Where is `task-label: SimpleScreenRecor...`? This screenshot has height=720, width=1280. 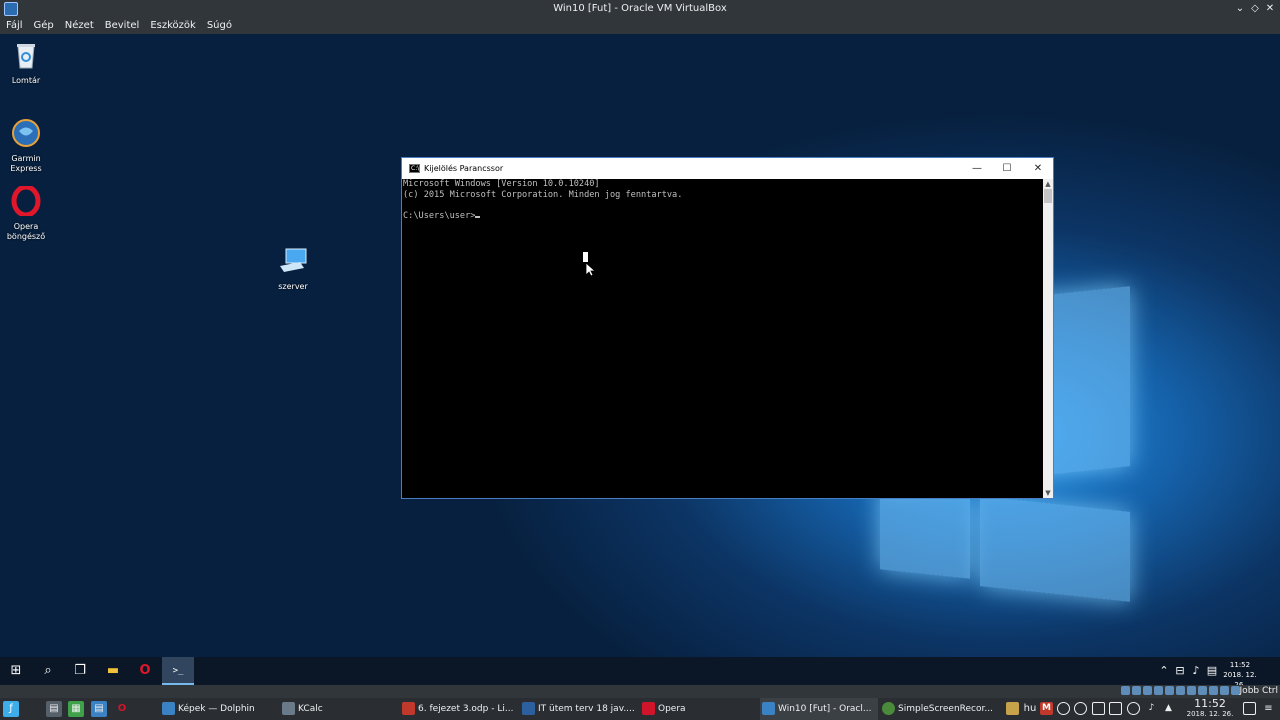
task-label: SimpleScreenRecor... is located at coordinates (945, 709).